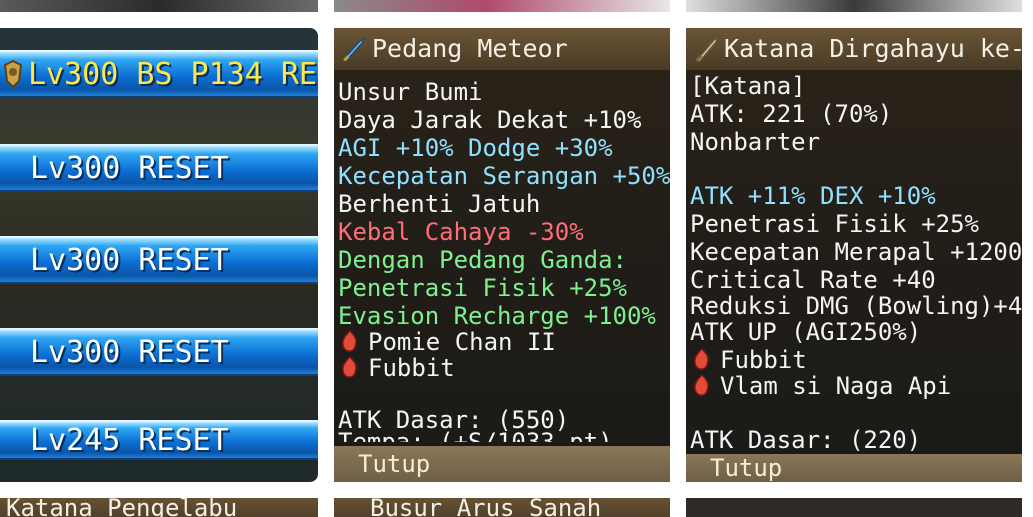 The height and width of the screenshot is (517, 1033). I want to click on character-row-1: Lv300 BS P134 RESET, so click(159, 74).